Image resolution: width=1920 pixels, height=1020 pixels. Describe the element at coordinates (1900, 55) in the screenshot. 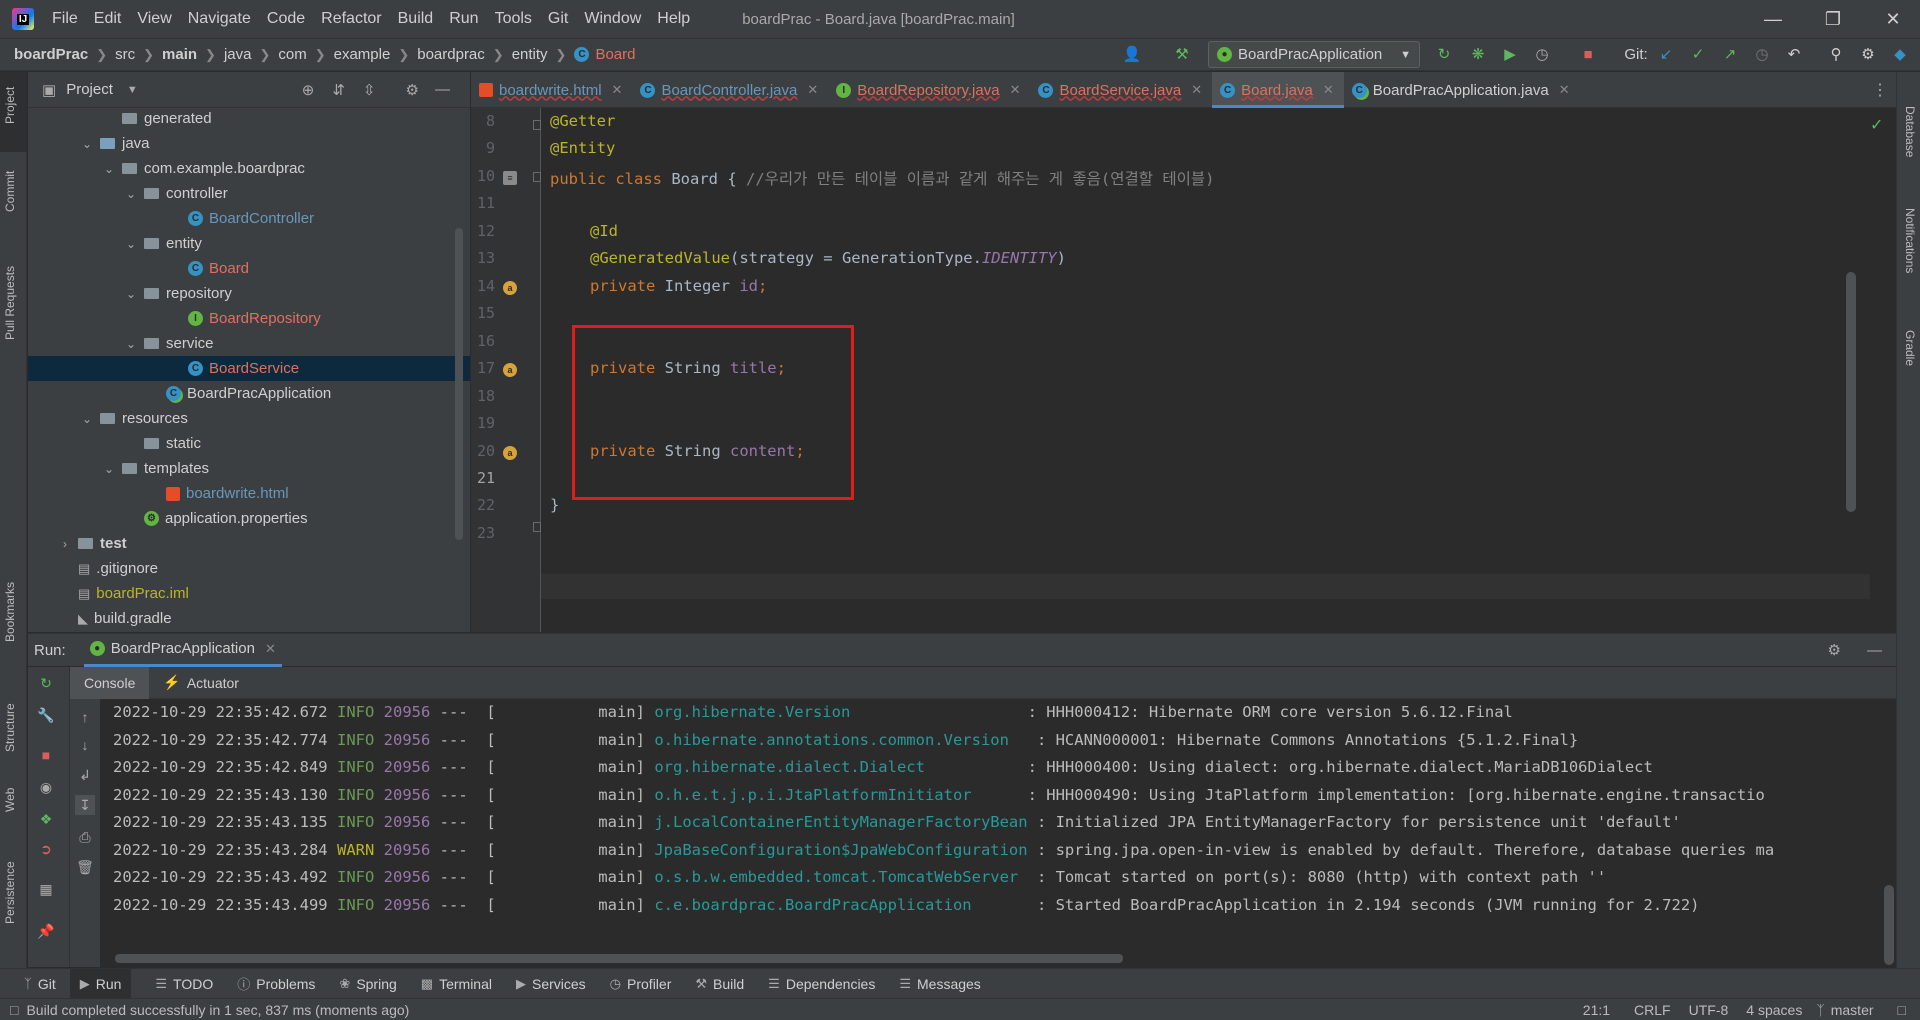

I see `jetbrains-toolbox-icon: ◆` at that location.